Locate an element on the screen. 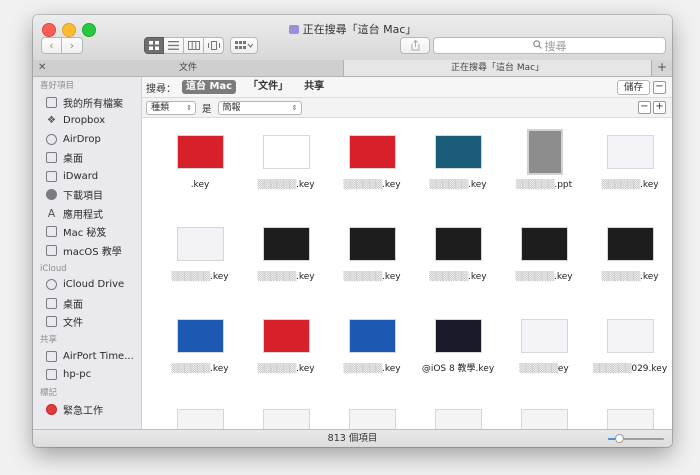 The image size is (700, 475). computer-icon is located at coordinates (51, 375).